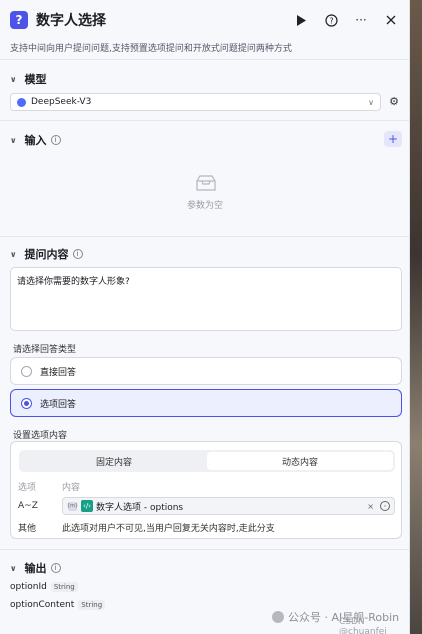  What do you see at coordinates (26, 403) in the screenshot?
I see `radio-checked-icon` at bounding box center [26, 403].